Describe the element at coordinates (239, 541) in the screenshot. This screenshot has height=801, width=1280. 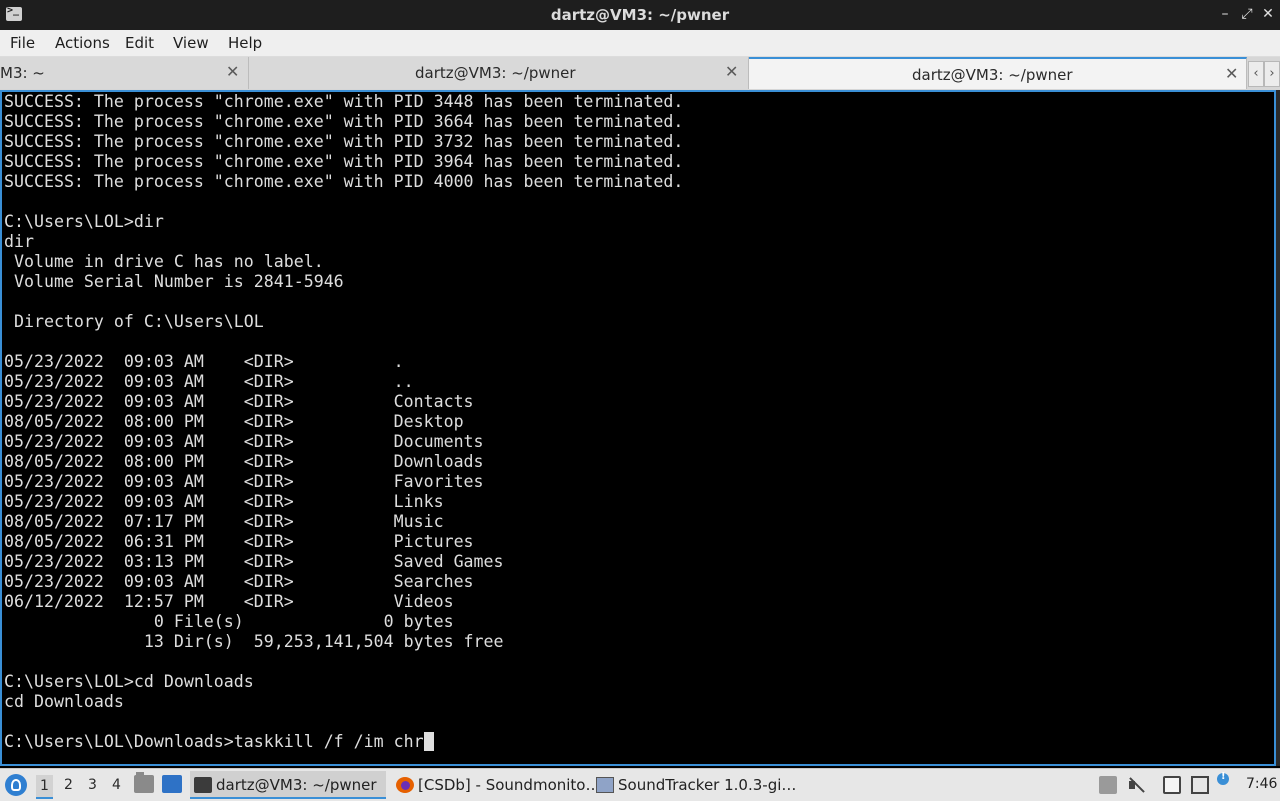
I see `terminal-line: 08/05/2022 06:31 PM <DIR> Pictures` at that location.